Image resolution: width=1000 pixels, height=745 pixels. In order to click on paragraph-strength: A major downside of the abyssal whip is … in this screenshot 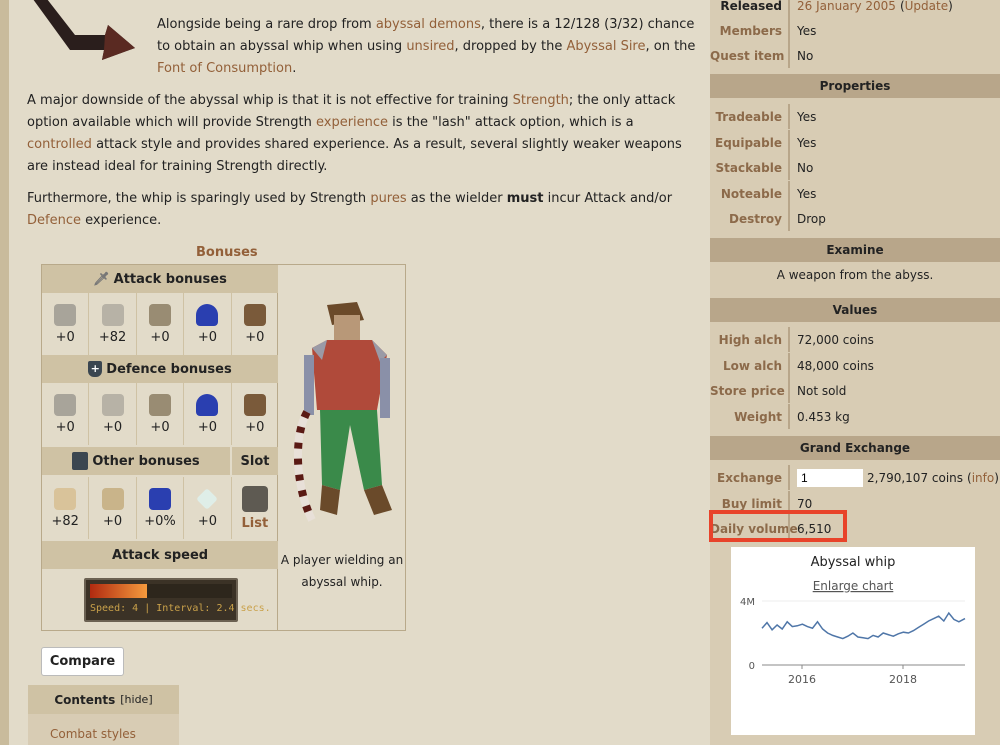, I will do `click(354, 133)`.